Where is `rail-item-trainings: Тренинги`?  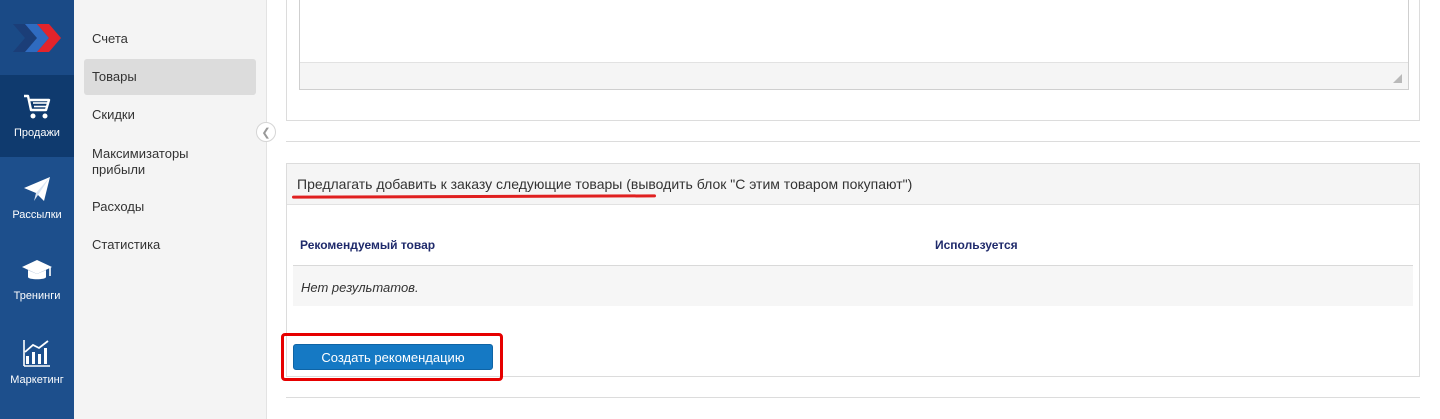 rail-item-trainings: Тренинги is located at coordinates (37, 280).